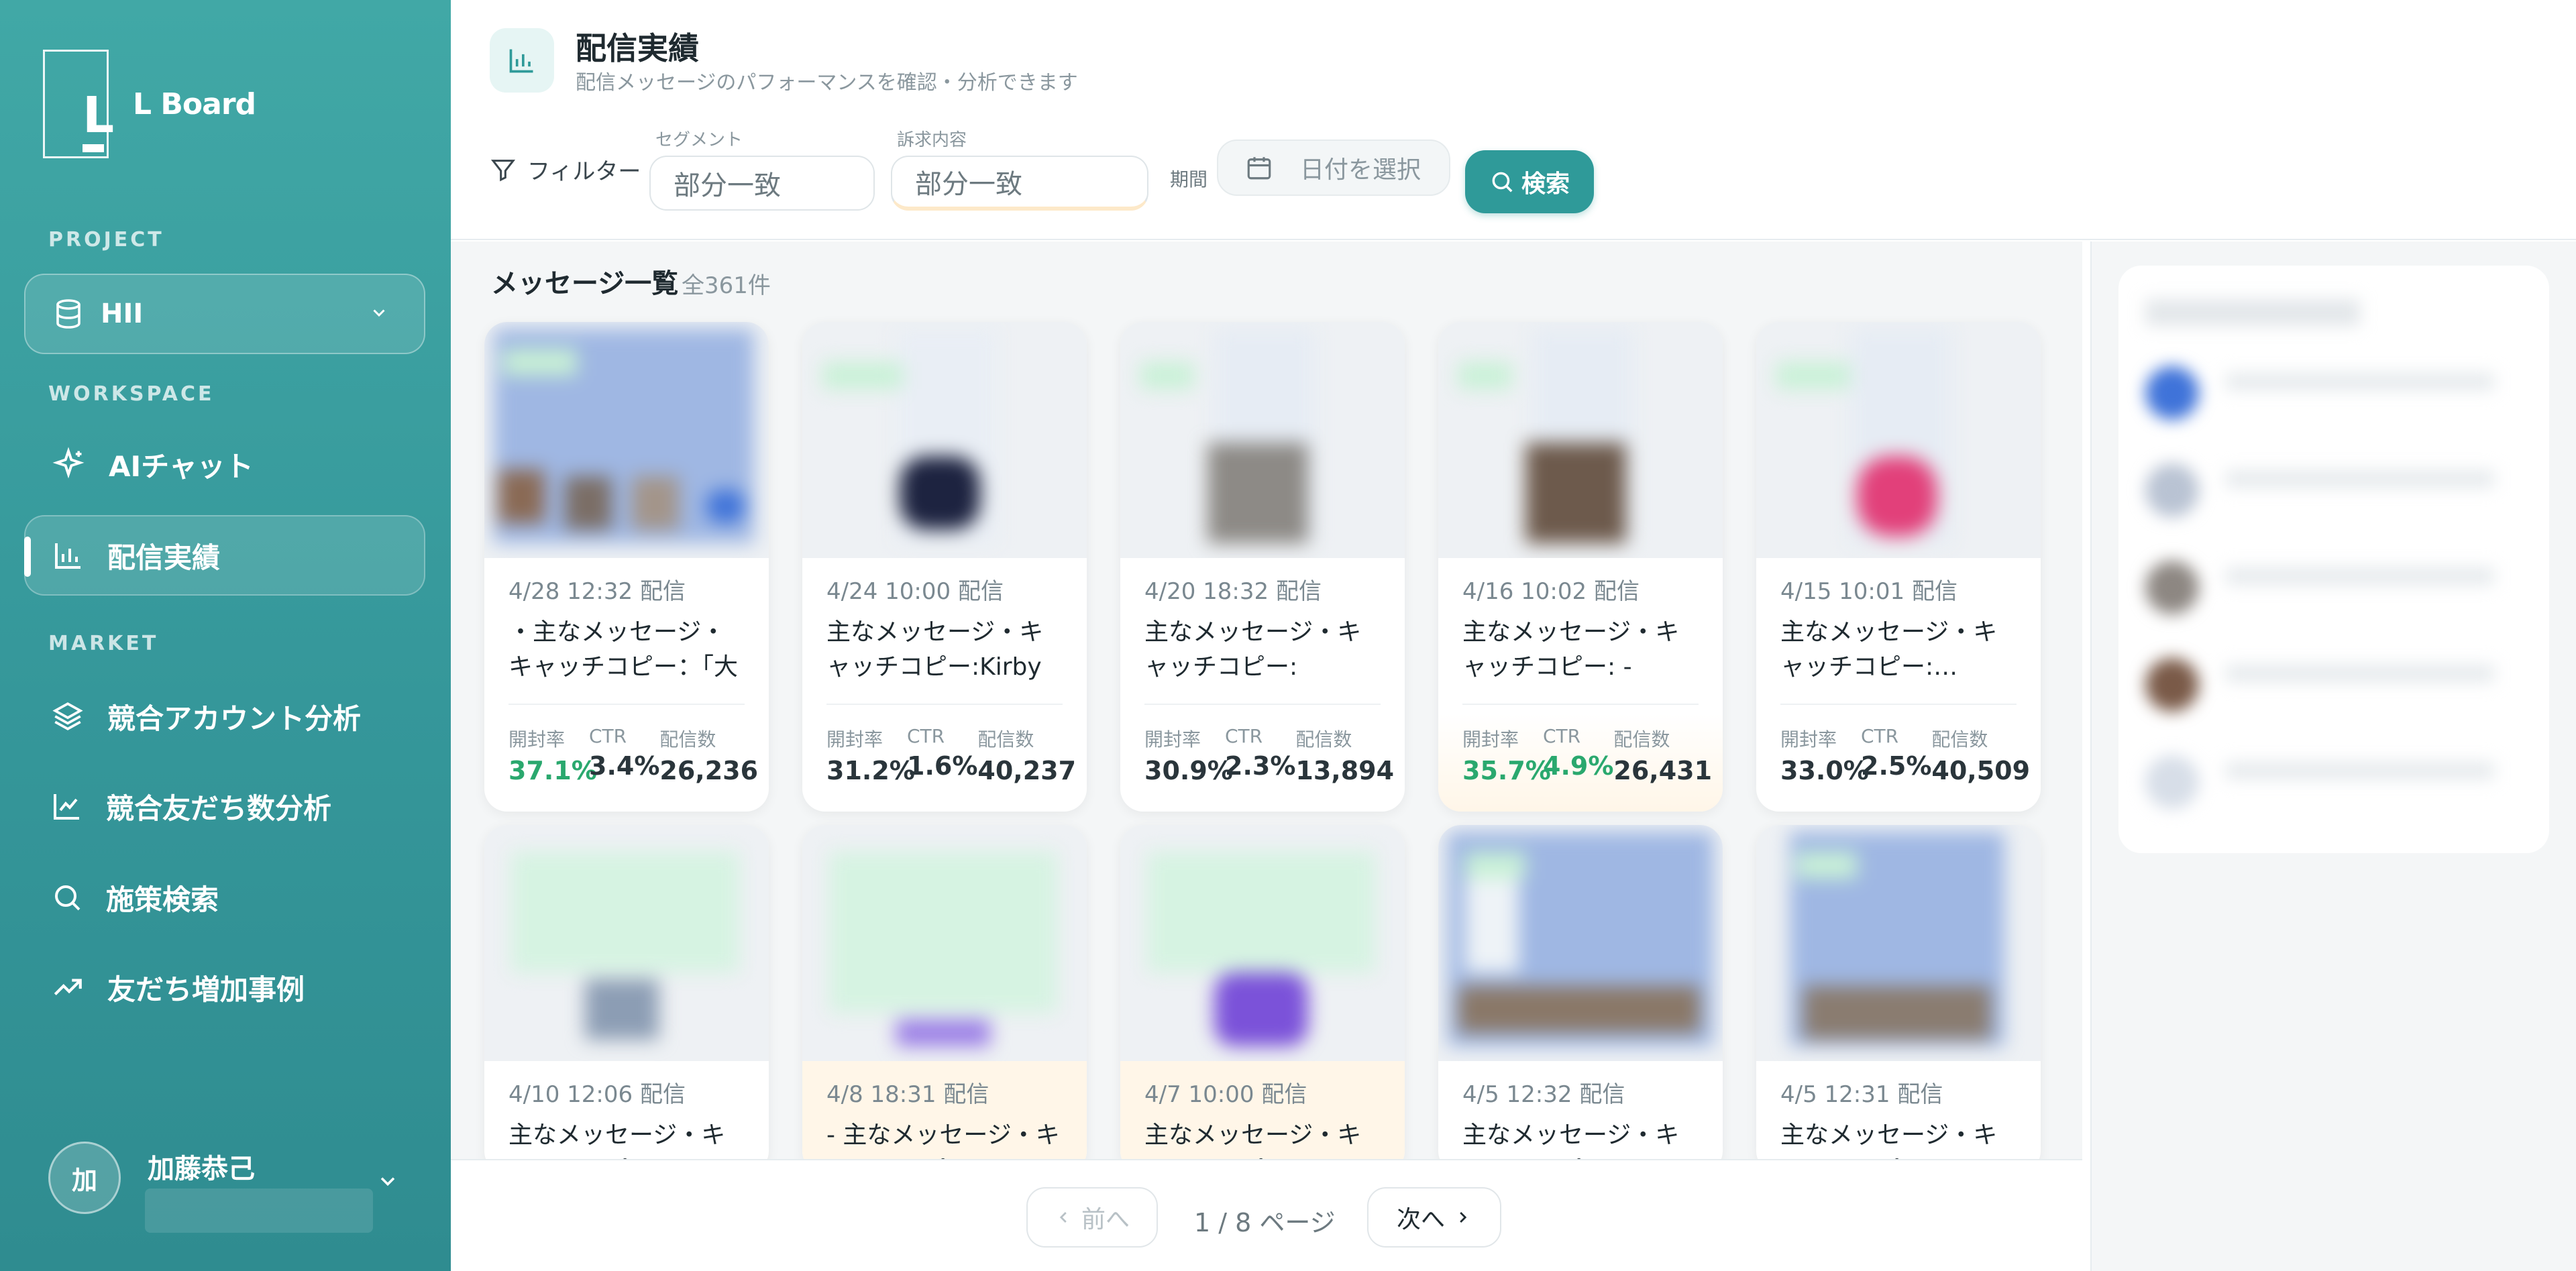 The image size is (2576, 1271). What do you see at coordinates (915, 591) in the screenshot?
I see `card-date: 4/24 10:00 配信` at bounding box center [915, 591].